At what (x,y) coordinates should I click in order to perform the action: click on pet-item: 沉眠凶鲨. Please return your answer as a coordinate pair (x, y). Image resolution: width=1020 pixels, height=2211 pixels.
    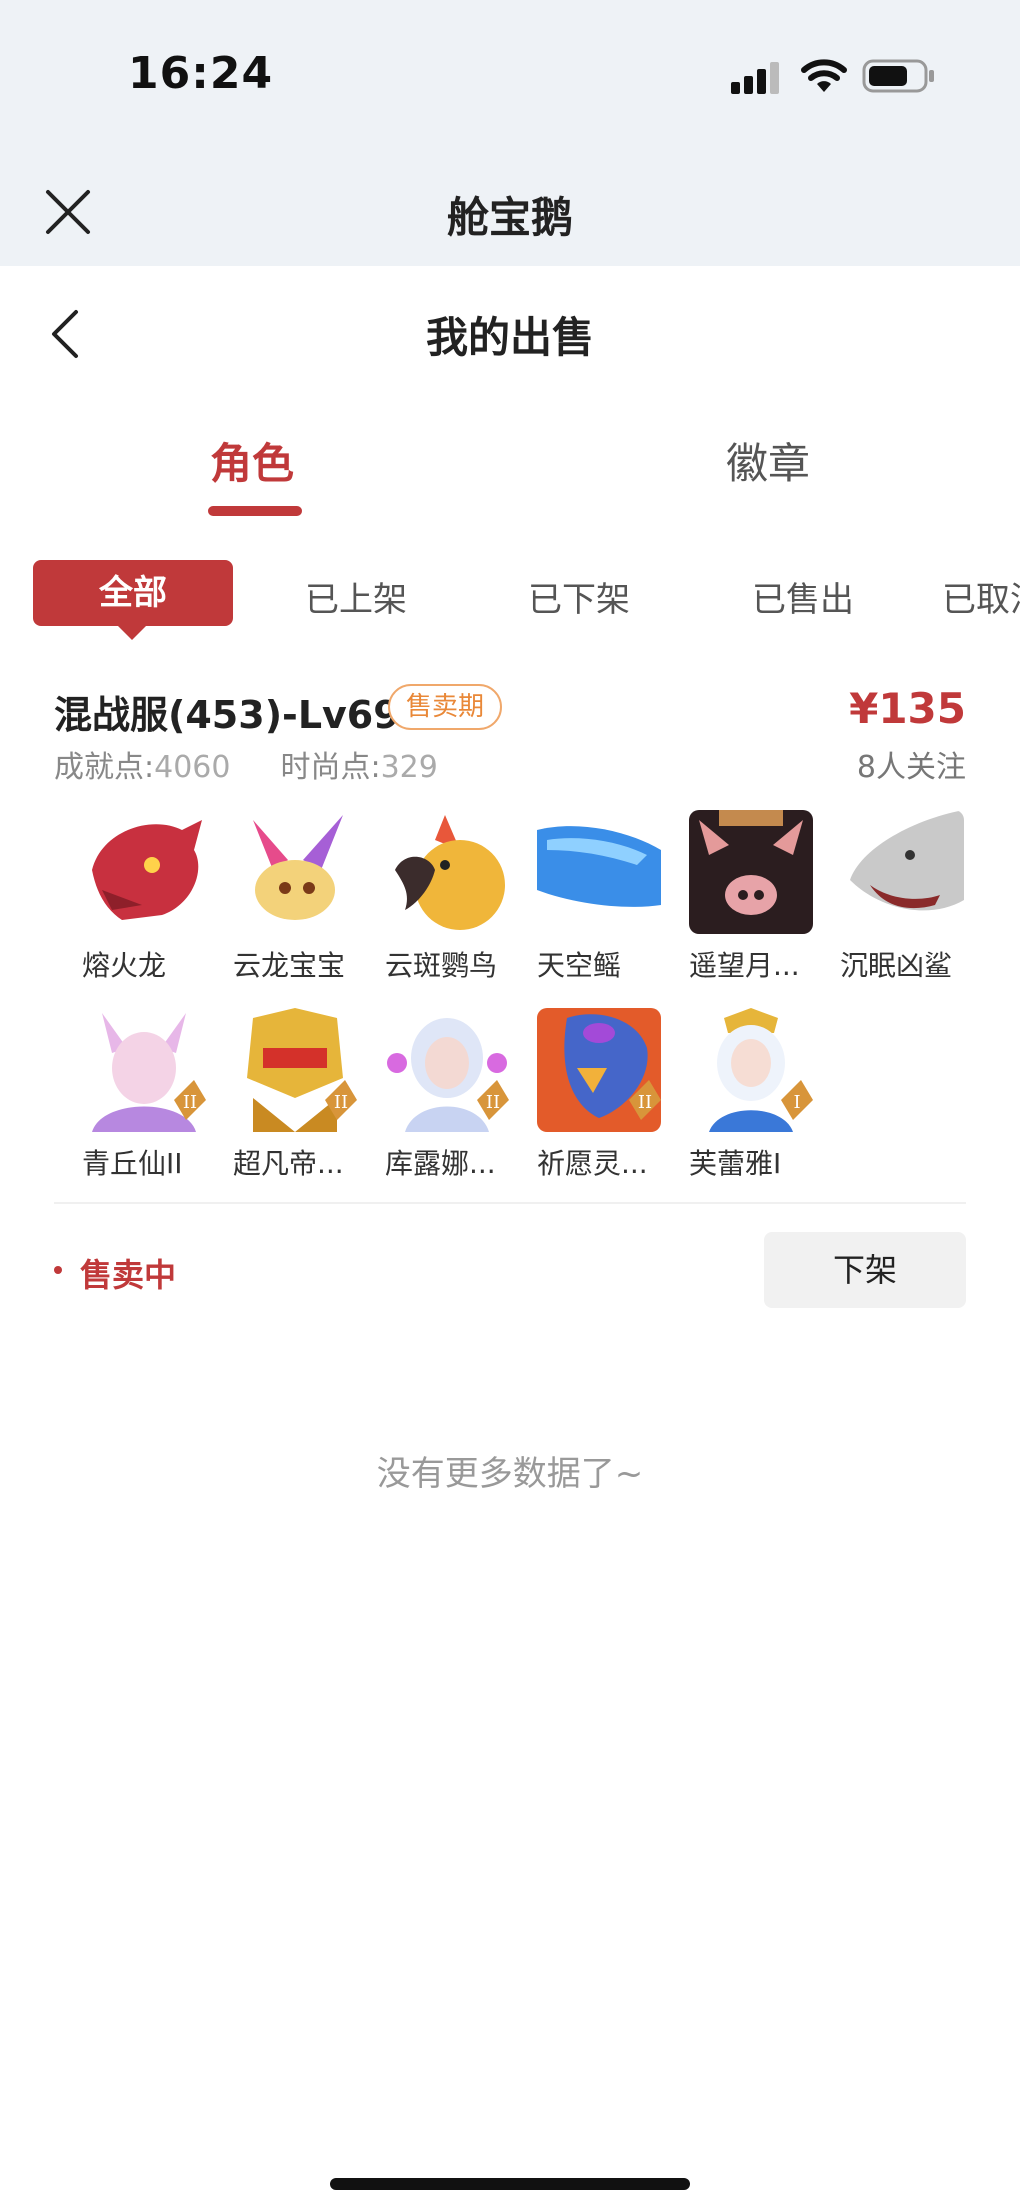
    Looking at the image, I should click on (905, 897).